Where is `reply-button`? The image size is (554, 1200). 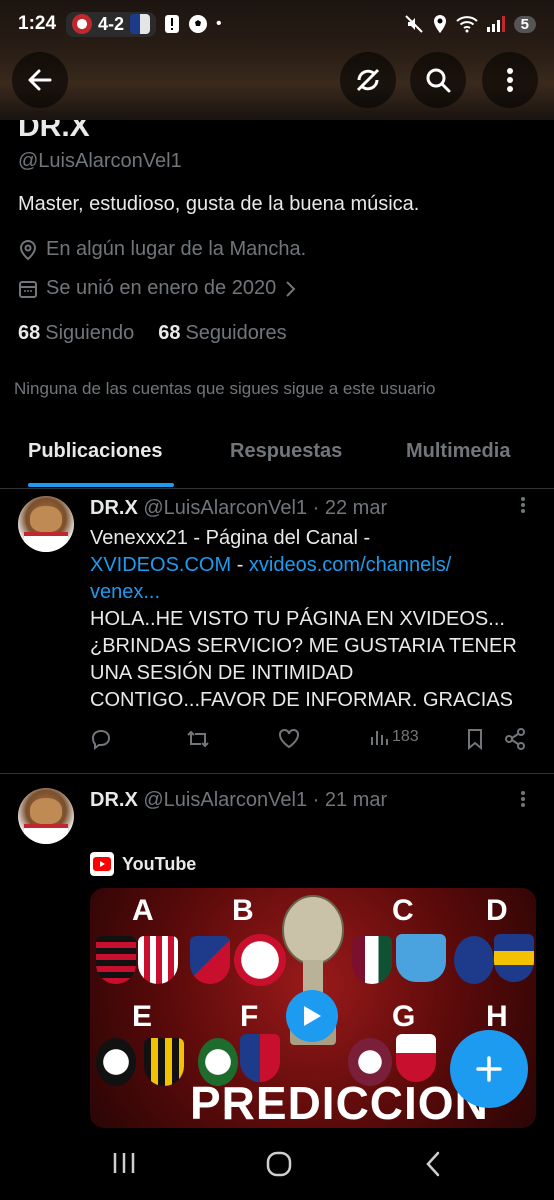 reply-button is located at coordinates (101, 739).